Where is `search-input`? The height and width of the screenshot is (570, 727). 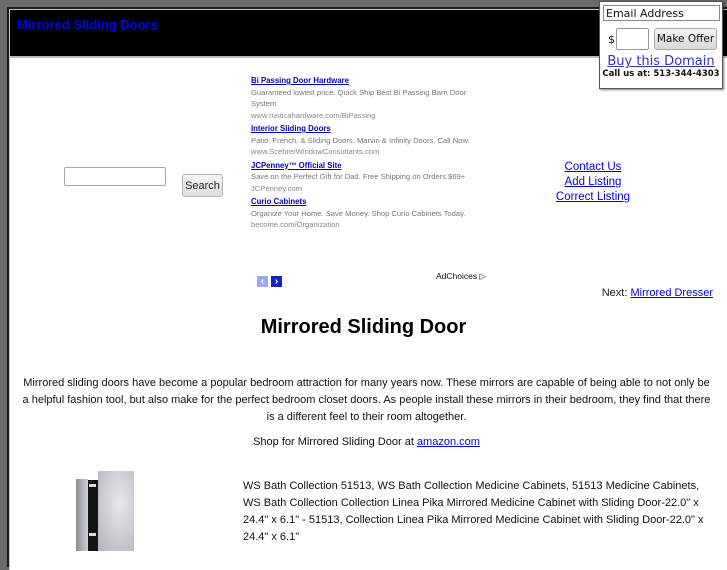 search-input is located at coordinates (115, 176).